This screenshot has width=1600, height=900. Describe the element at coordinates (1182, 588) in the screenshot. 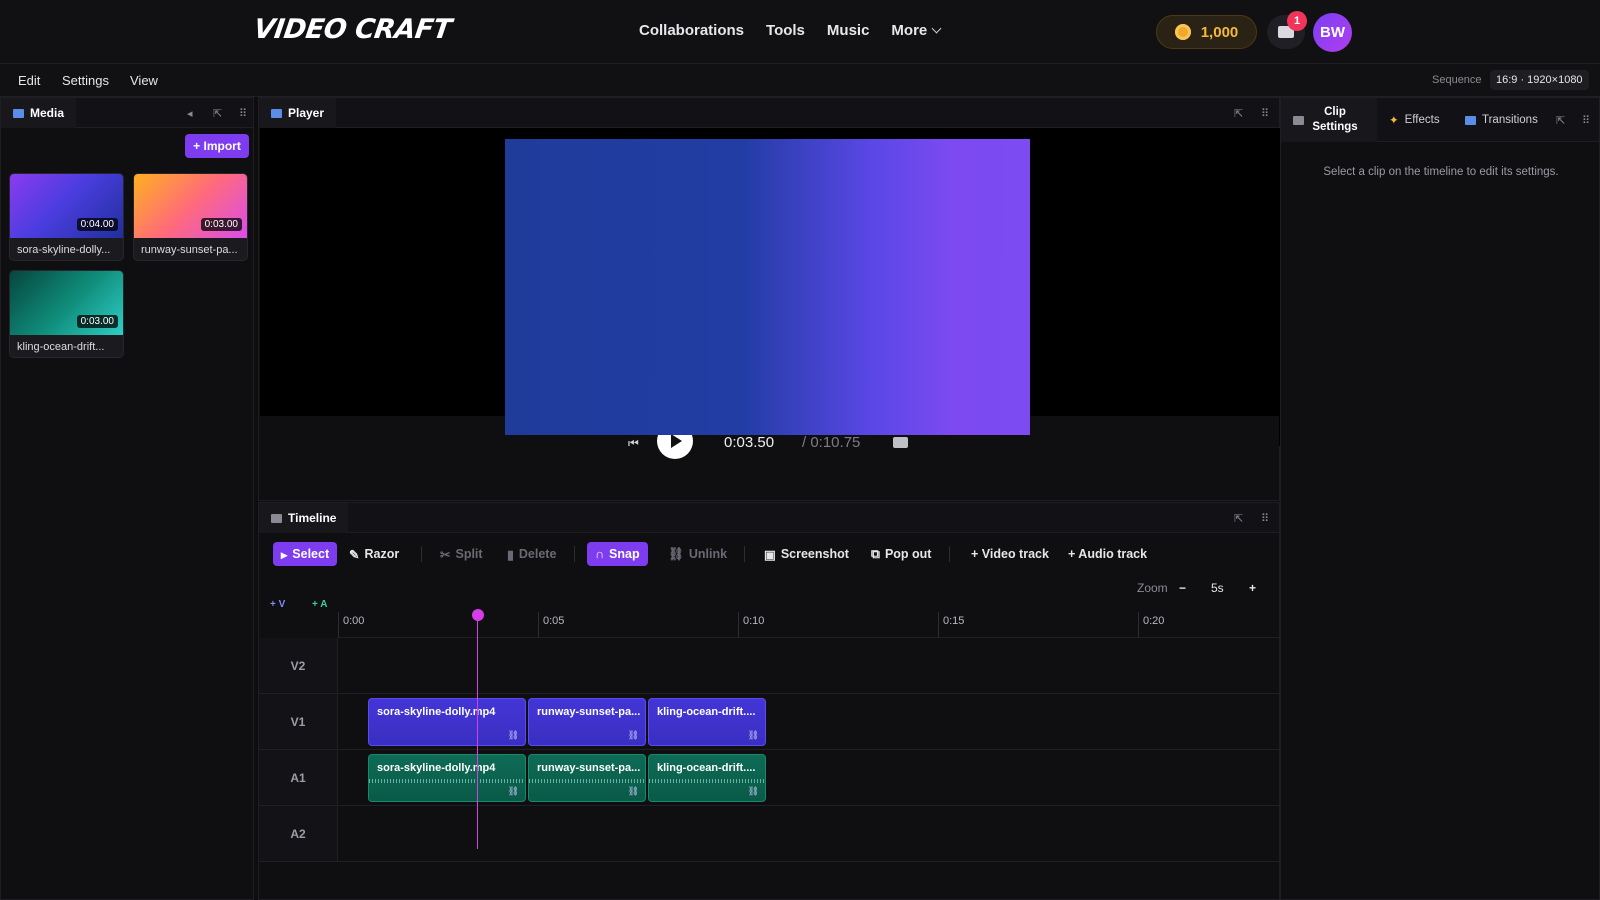

I see `zoom-out-button: −` at that location.